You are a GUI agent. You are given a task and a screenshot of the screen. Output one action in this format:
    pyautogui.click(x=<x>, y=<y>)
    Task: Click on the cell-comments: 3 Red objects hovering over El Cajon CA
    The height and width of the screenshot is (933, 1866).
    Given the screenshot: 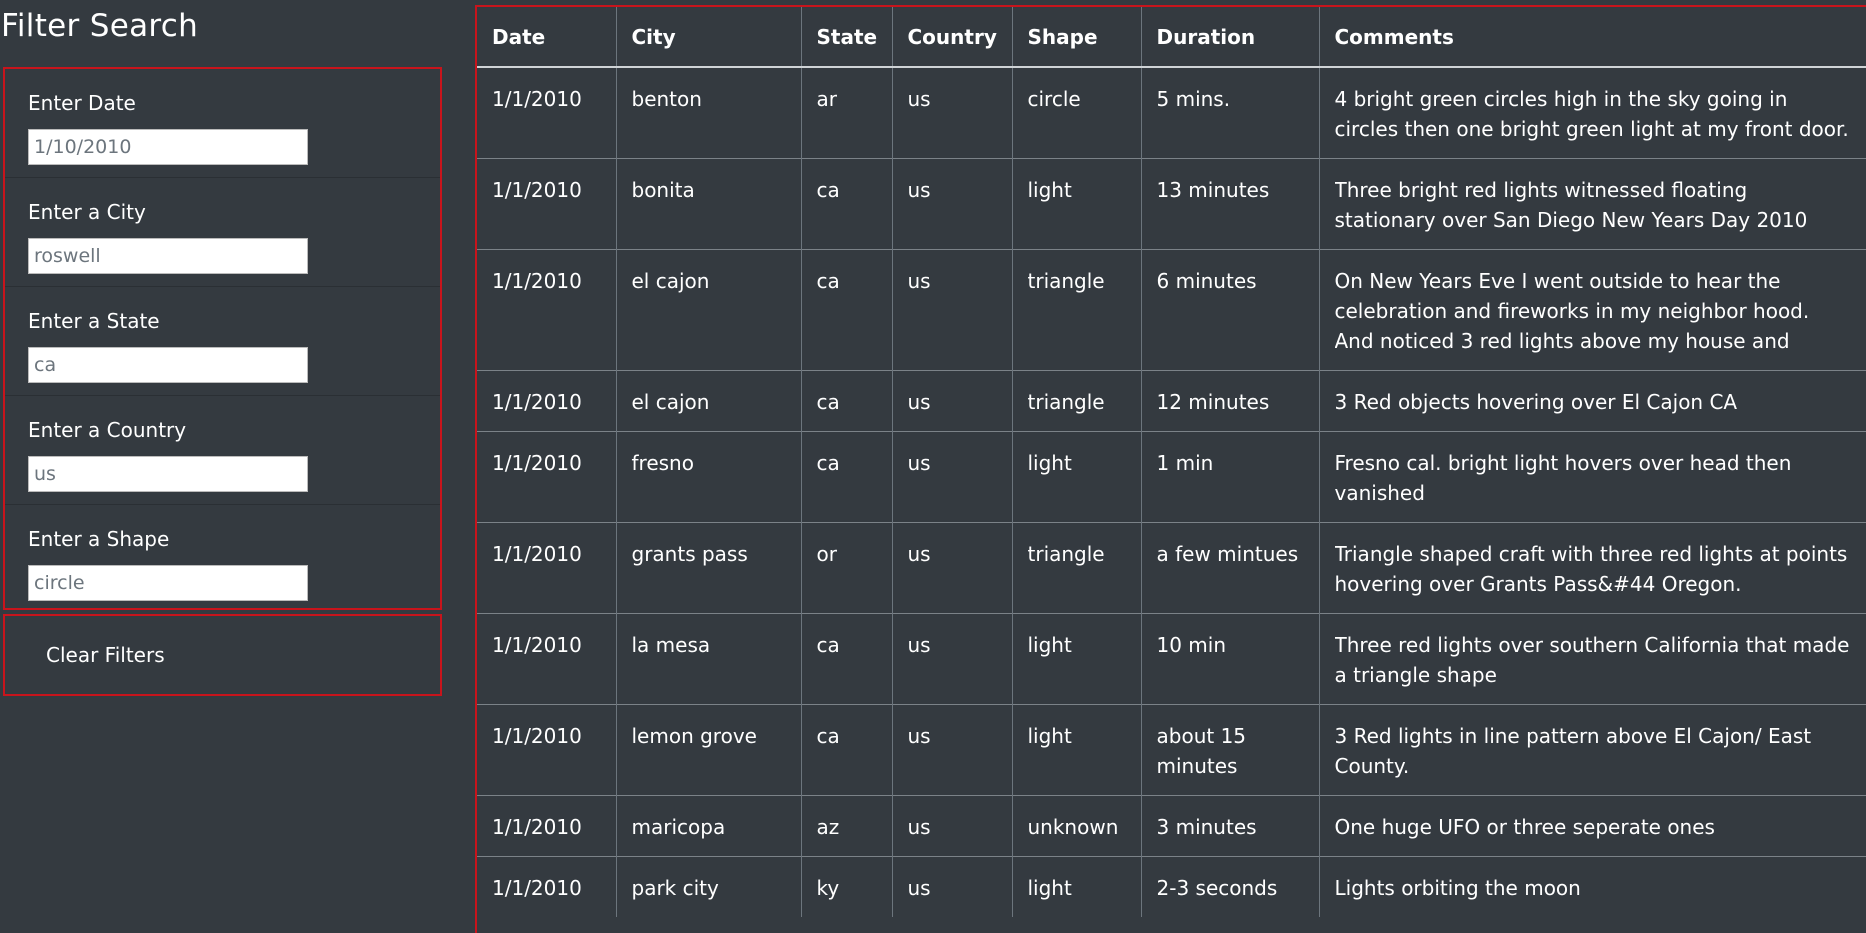 What is the action you would take?
    pyautogui.click(x=1592, y=401)
    